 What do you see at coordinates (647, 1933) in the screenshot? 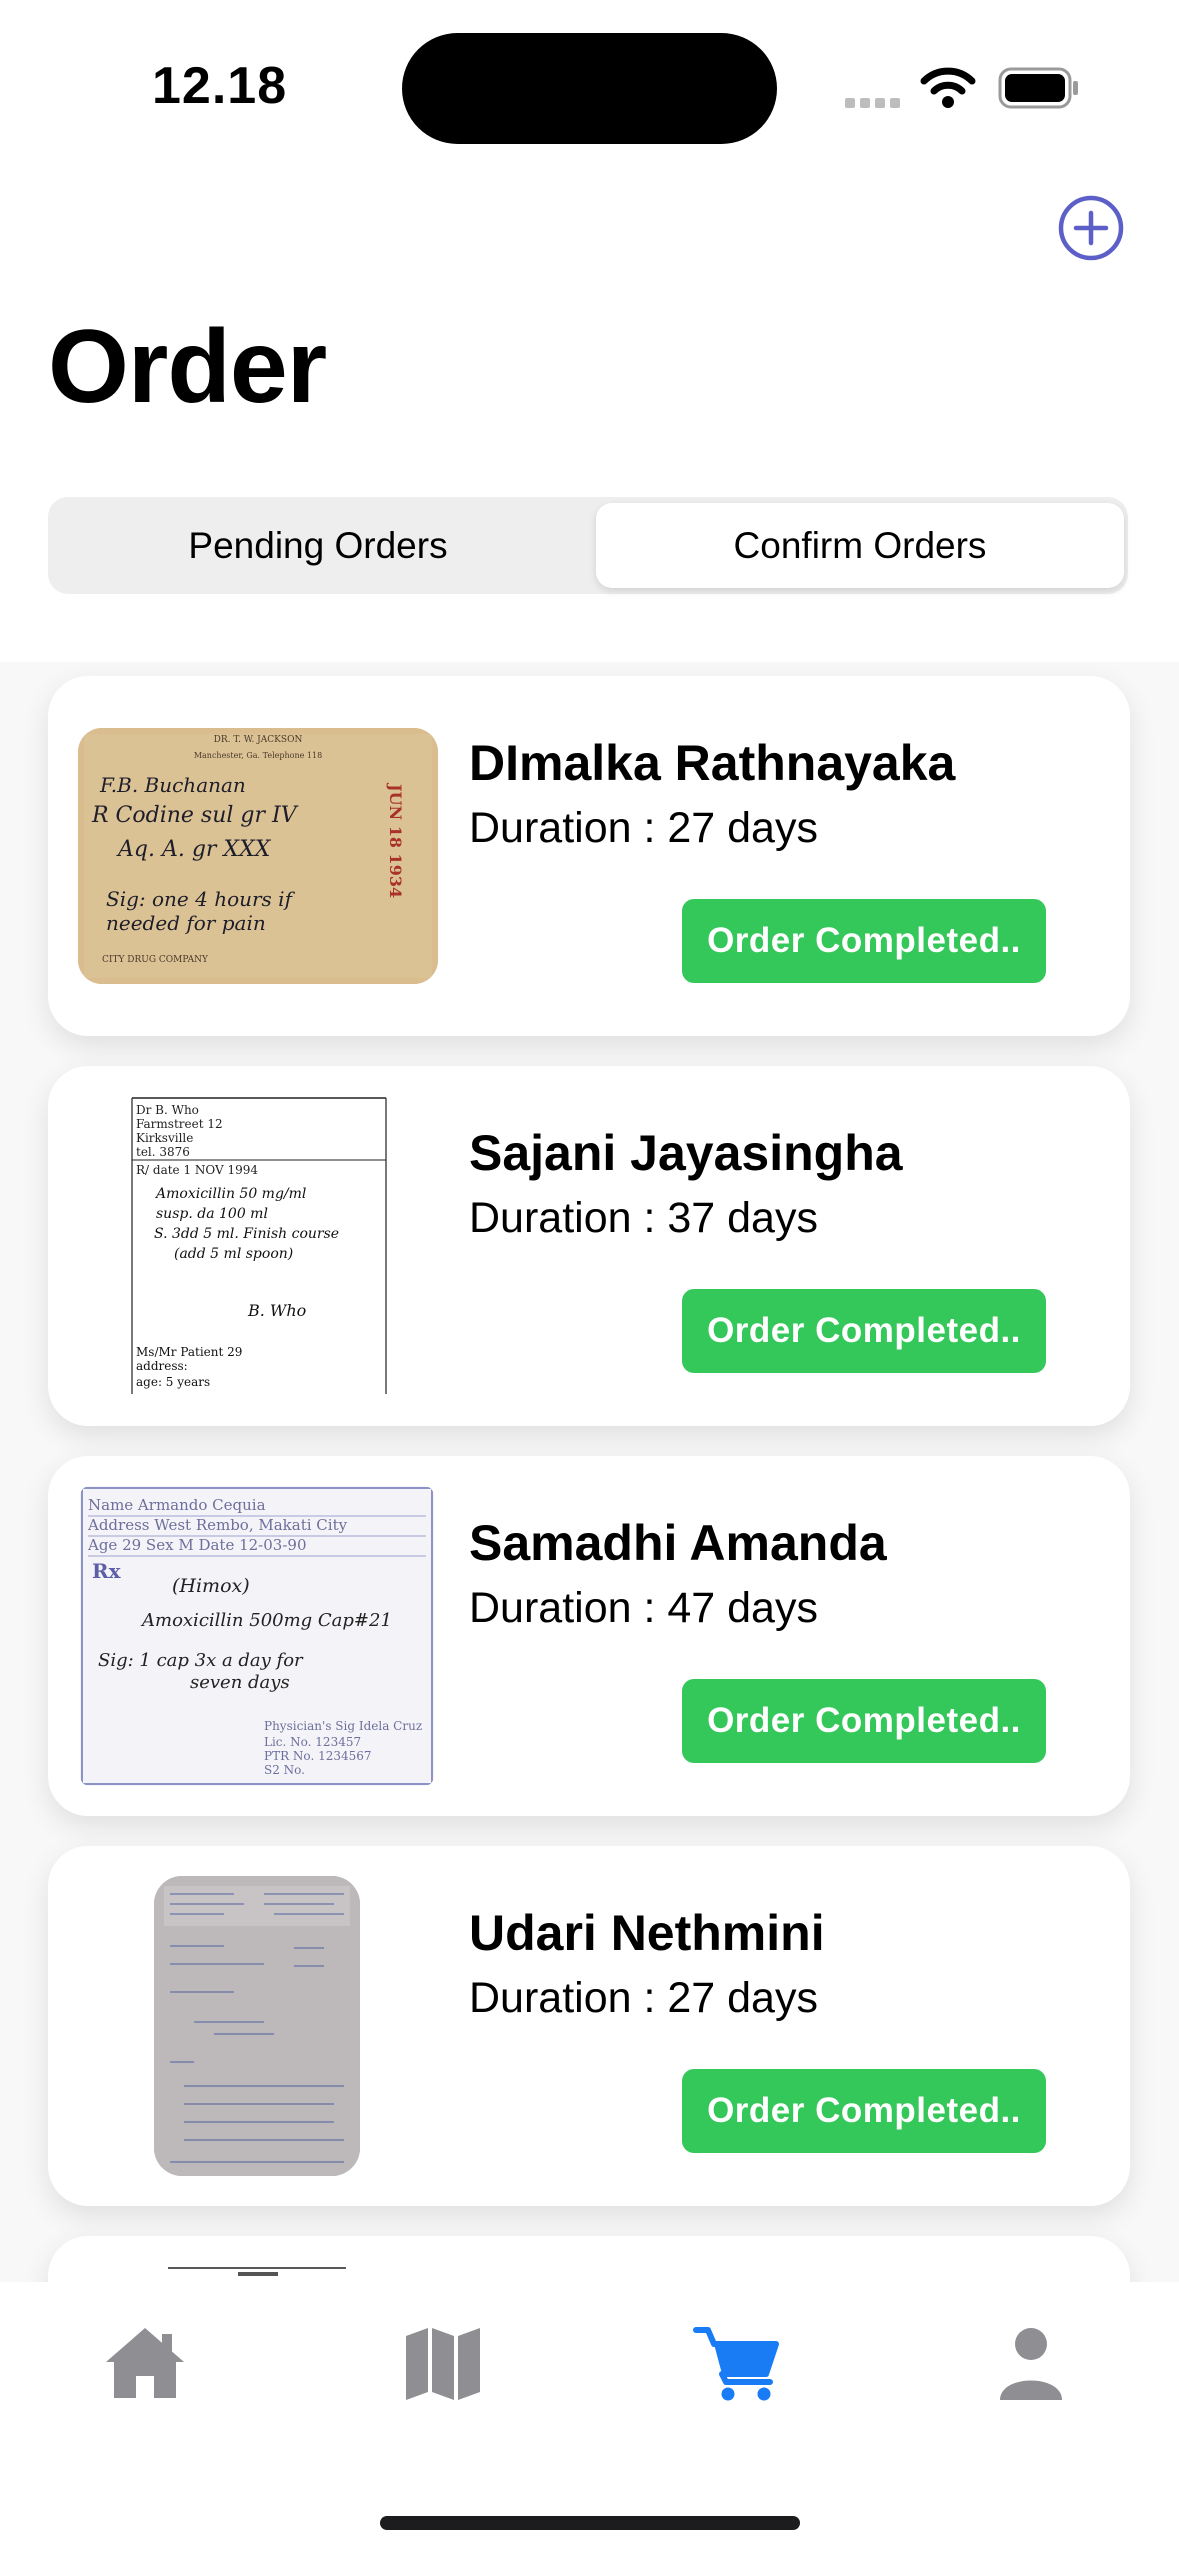
I see `patient-name: Udari Nethmini` at bounding box center [647, 1933].